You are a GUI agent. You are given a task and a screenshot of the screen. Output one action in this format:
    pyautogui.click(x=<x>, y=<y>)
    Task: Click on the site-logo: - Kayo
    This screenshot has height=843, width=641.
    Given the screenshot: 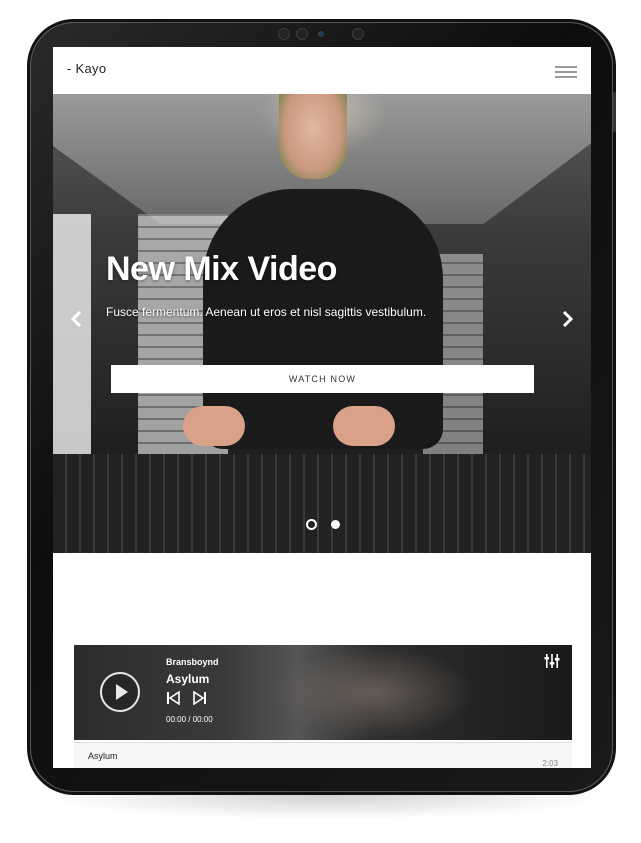 What is the action you would take?
    pyautogui.click(x=86, y=68)
    